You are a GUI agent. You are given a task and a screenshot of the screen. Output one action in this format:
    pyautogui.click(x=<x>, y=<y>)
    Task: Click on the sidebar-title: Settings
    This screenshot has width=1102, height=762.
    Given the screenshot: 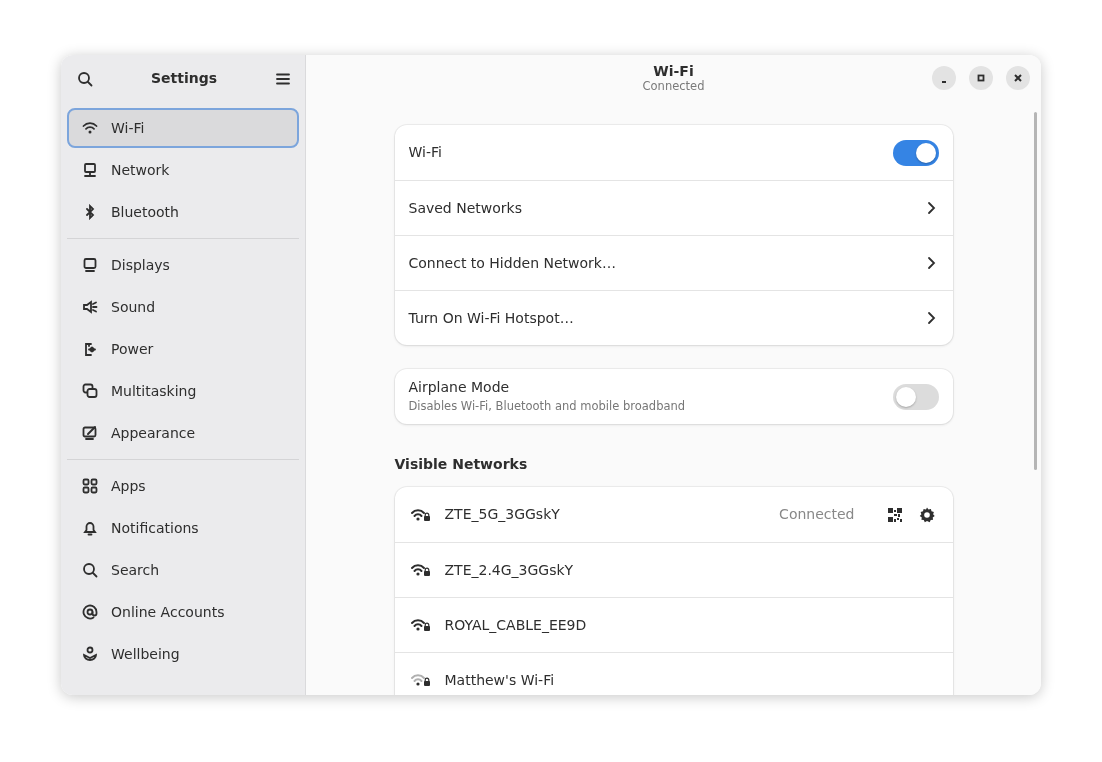 What is the action you would take?
    pyautogui.click(x=184, y=78)
    